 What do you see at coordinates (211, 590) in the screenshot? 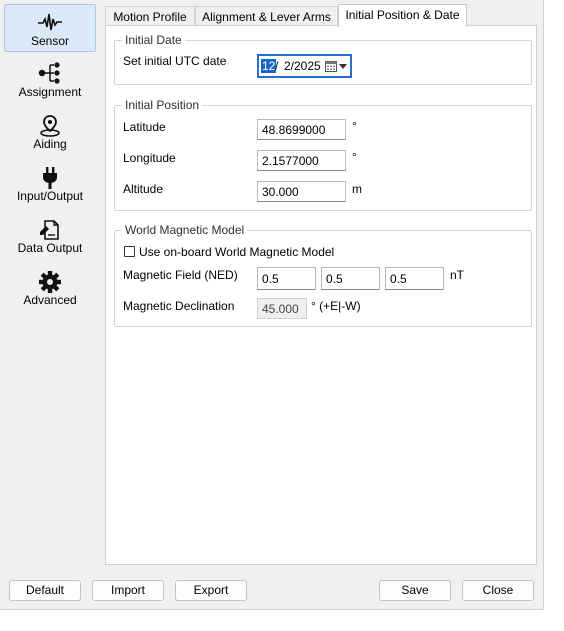
I see `export-button: Export` at bounding box center [211, 590].